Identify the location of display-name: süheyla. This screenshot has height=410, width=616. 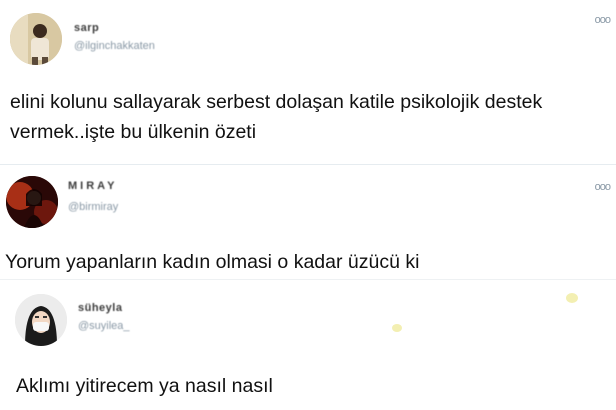
(100, 308).